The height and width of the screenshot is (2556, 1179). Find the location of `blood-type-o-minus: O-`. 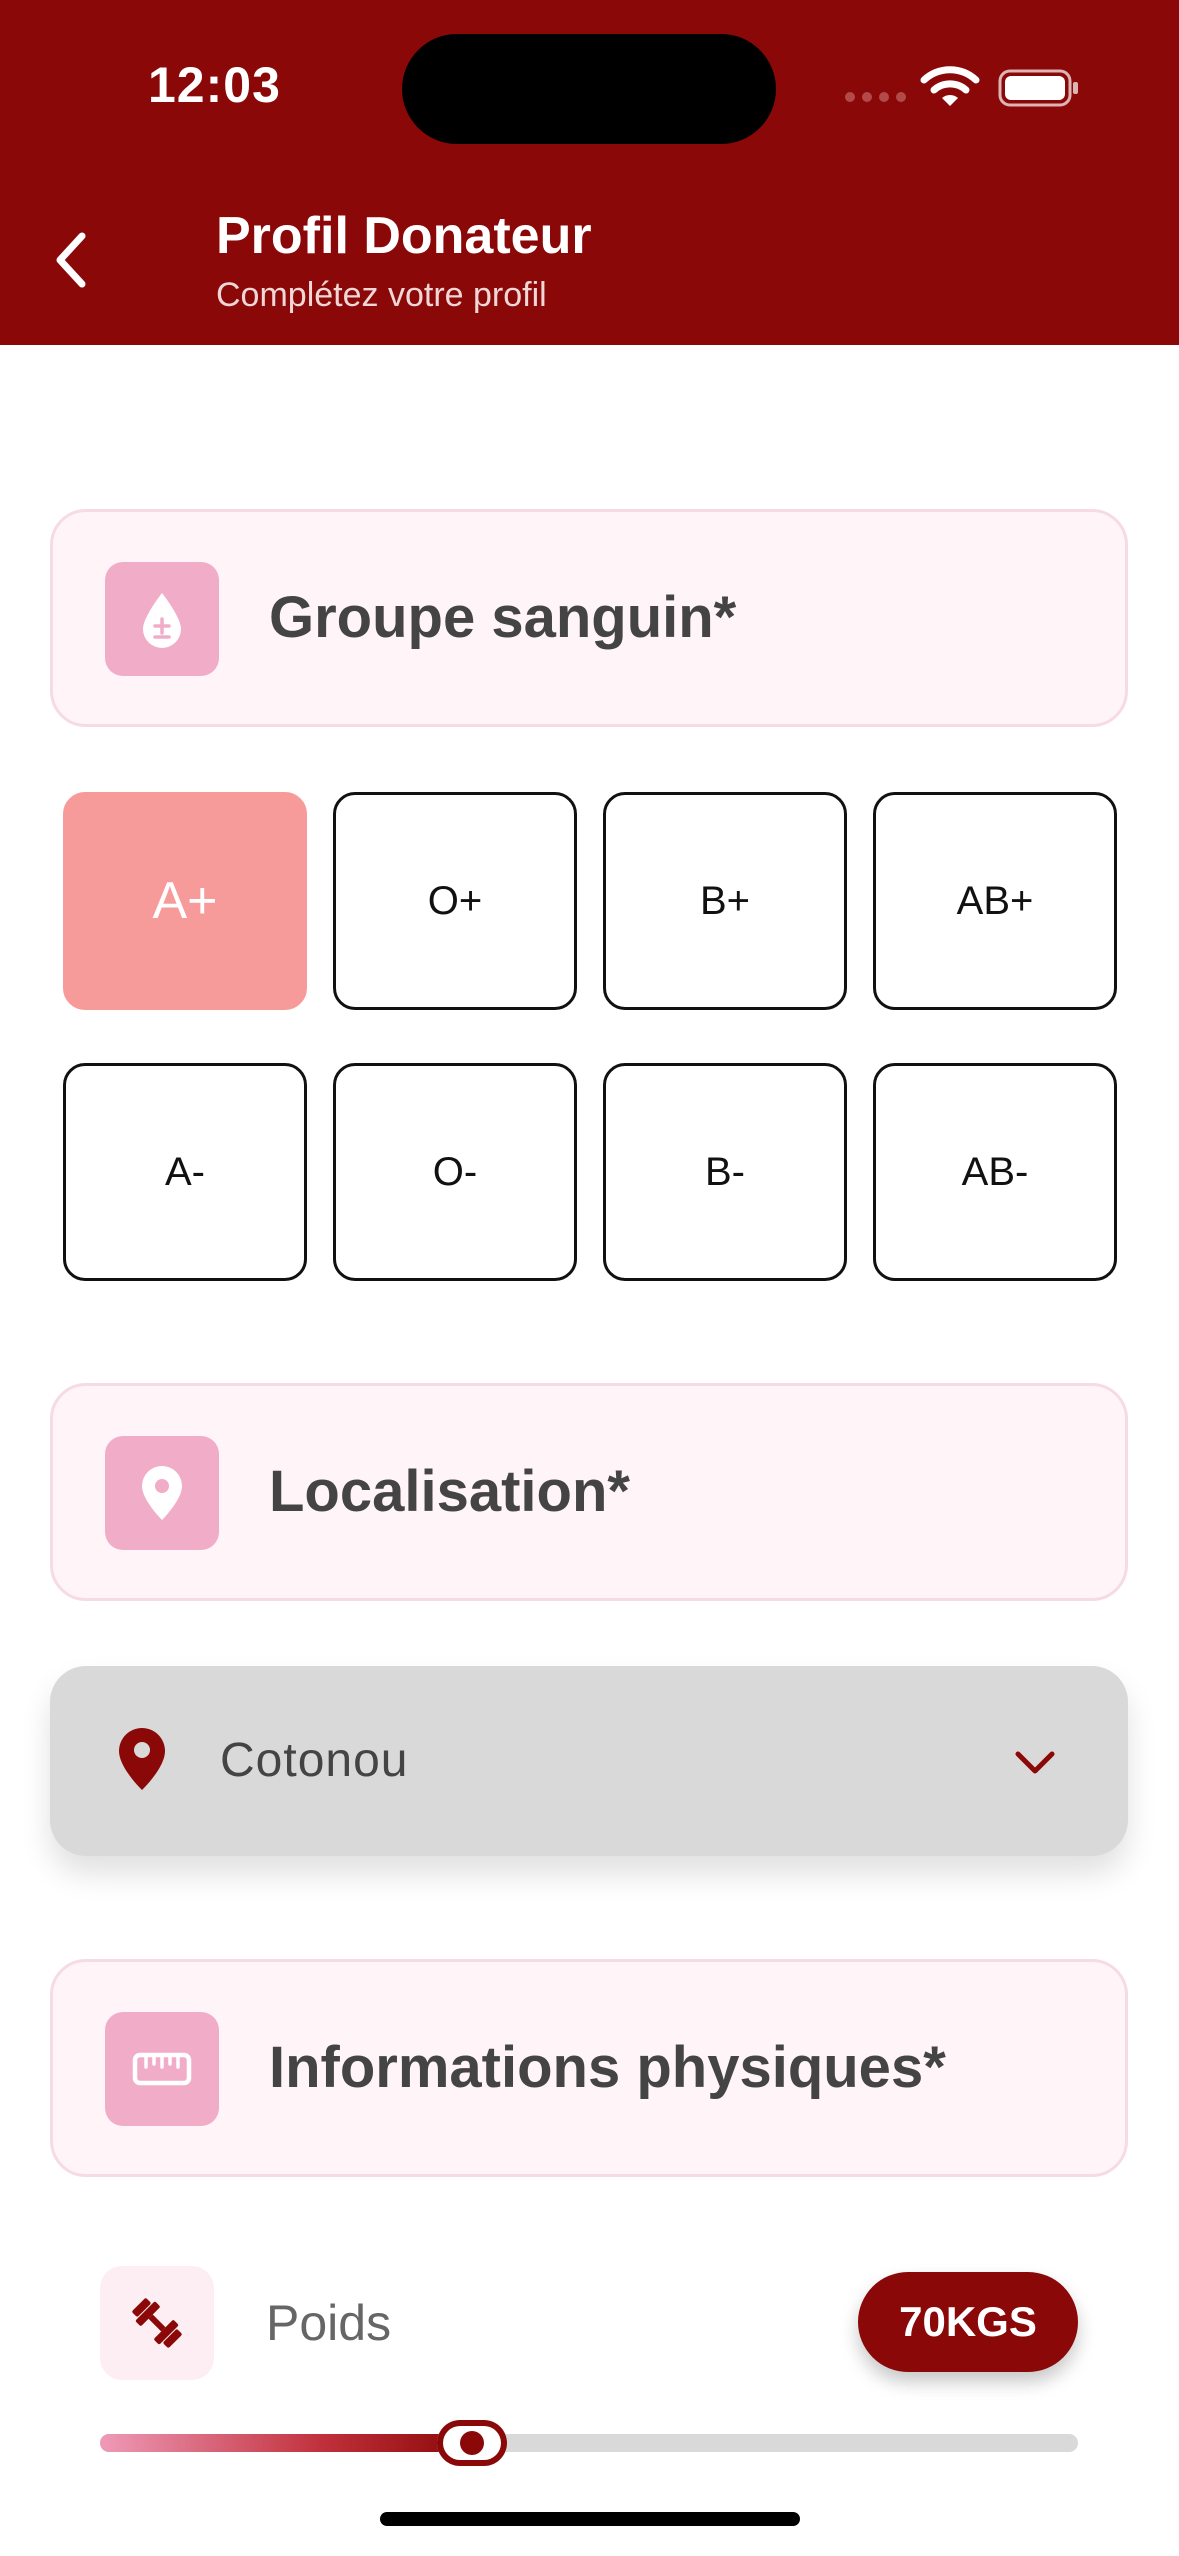

blood-type-o-minus: O- is located at coordinates (455, 1172).